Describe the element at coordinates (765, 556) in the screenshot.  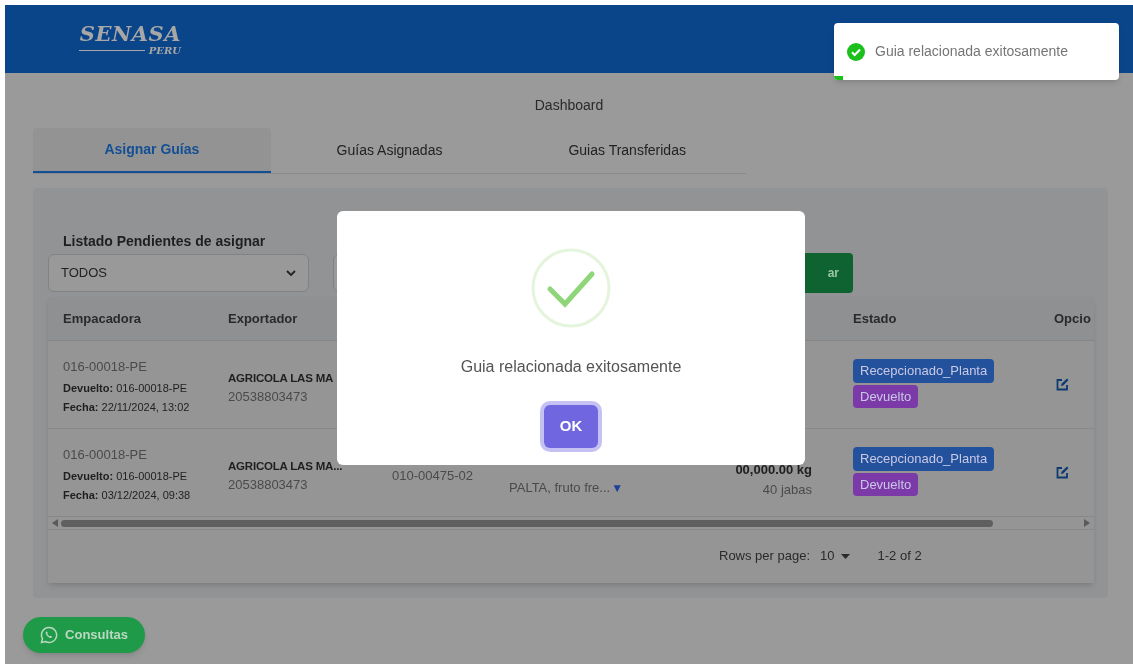
I see `rows-per-page-label: Rows per page:` at that location.